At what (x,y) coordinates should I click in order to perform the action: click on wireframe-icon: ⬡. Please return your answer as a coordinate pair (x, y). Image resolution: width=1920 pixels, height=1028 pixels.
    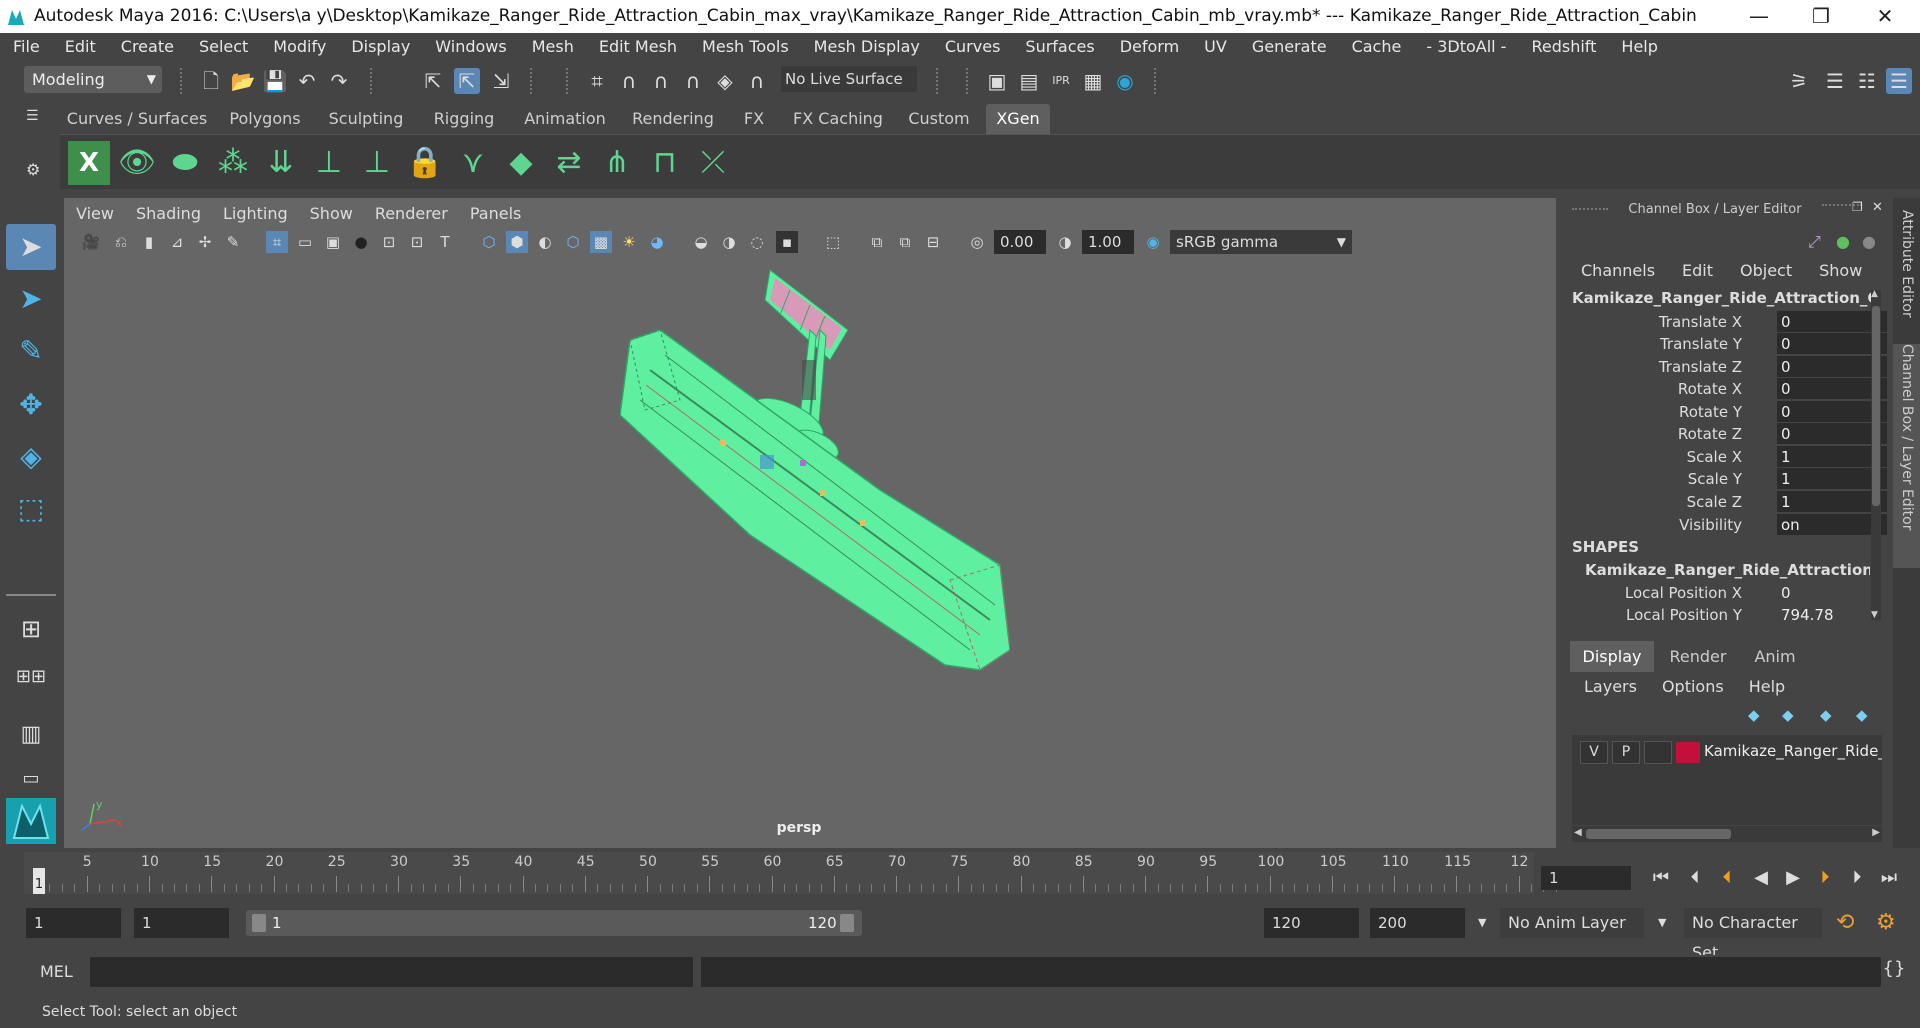
    Looking at the image, I should click on (489, 242).